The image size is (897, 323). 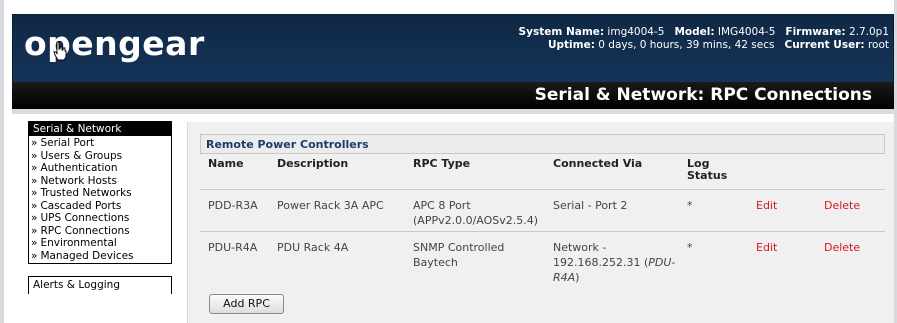 What do you see at coordinates (79, 168) in the screenshot?
I see `sidebar-item-label: Authentication` at bounding box center [79, 168].